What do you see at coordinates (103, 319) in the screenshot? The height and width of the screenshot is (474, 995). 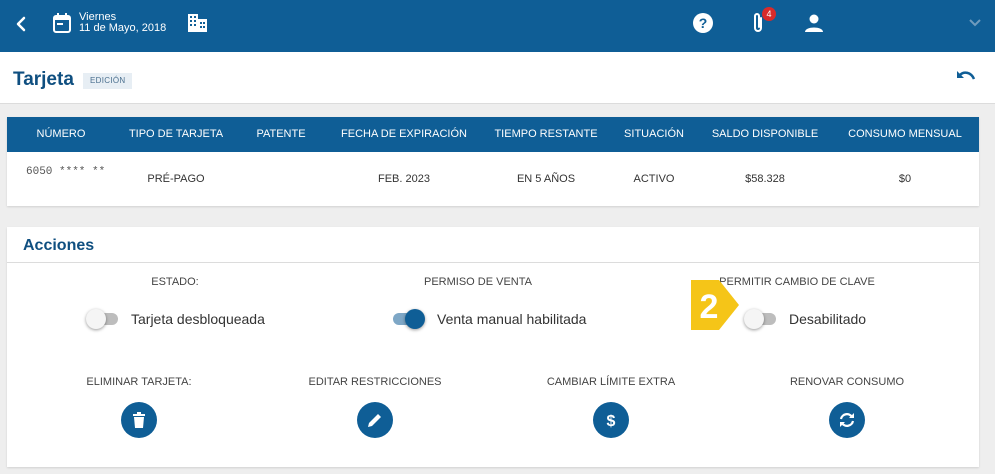 I see `estado-toggle` at bounding box center [103, 319].